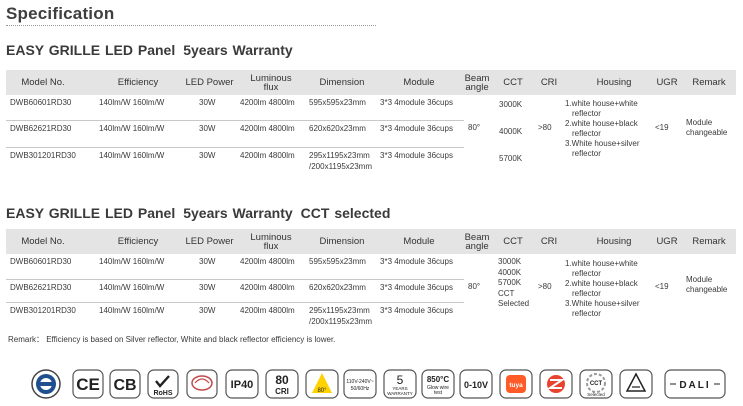 The height and width of the screenshot is (406, 743). I want to click on cct-label: CCT, so click(596, 384).